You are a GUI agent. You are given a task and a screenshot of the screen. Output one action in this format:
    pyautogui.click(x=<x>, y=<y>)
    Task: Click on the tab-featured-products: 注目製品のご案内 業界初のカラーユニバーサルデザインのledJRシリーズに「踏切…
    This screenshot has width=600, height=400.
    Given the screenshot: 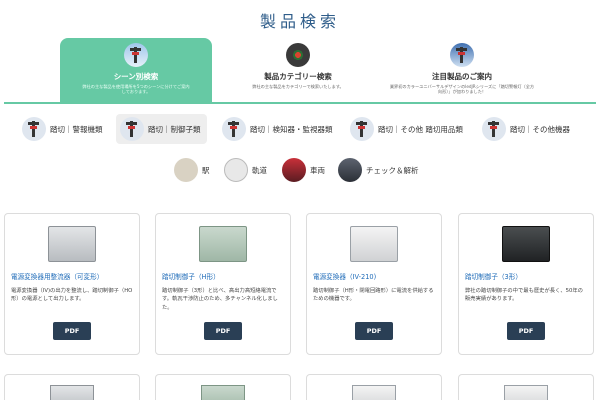 What is the action you would take?
    pyautogui.click(x=462, y=70)
    